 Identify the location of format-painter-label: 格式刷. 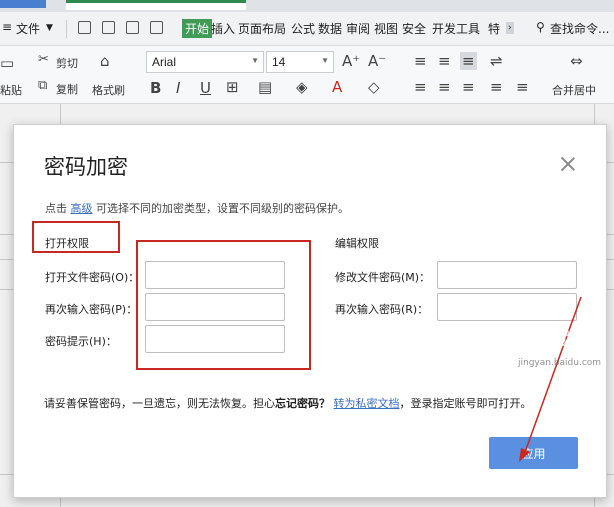
(108, 90).